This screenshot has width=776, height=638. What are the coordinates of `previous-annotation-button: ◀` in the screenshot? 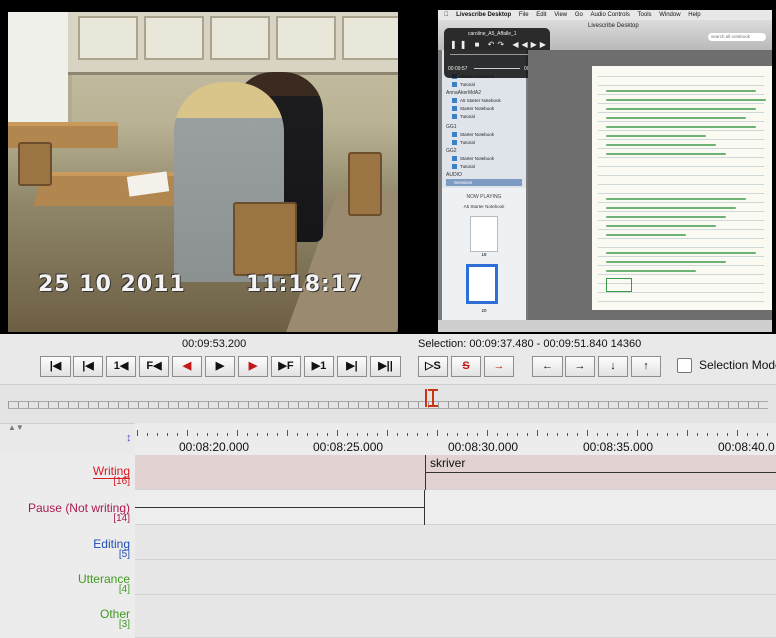 It's located at (187, 366).